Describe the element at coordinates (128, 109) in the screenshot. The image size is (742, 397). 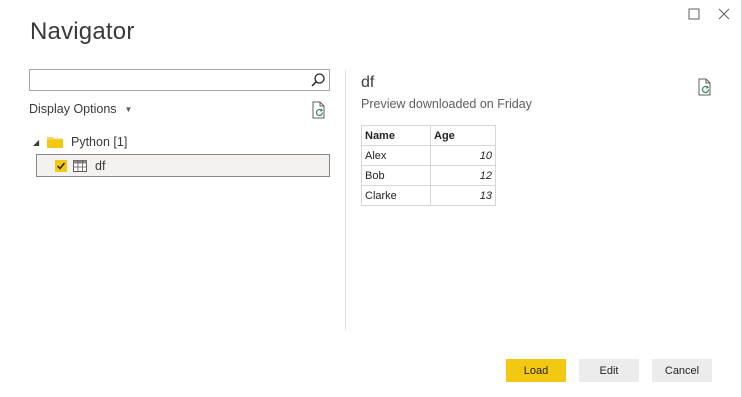
I see `chevron-down-icon: ▼` at that location.